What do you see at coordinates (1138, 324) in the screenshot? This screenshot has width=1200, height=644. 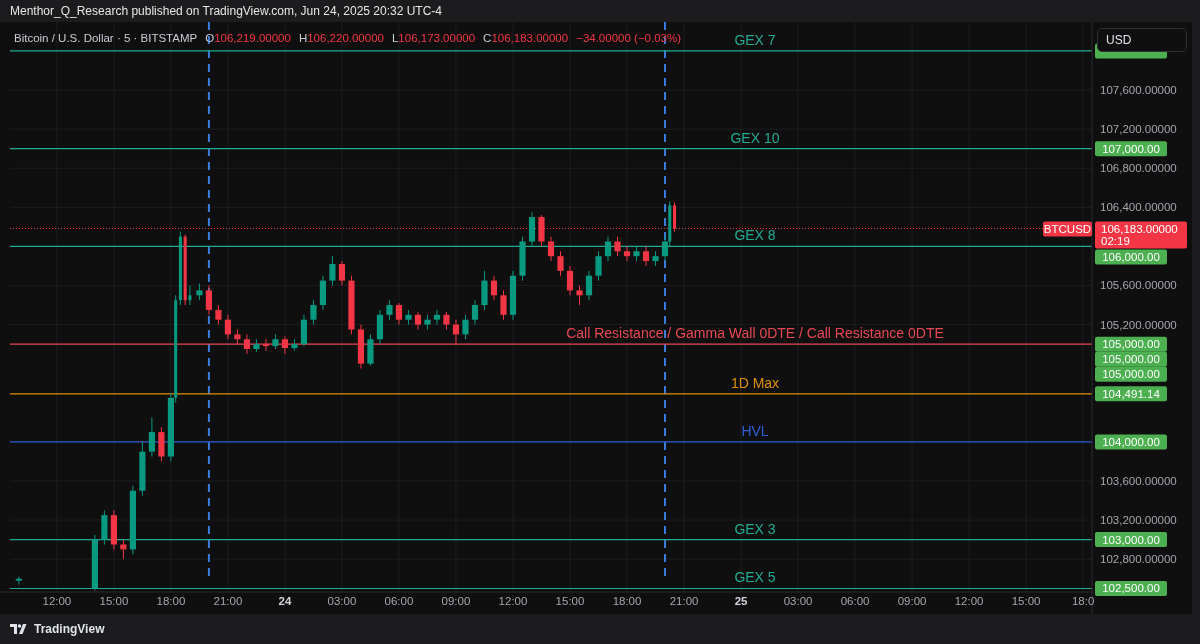 I see `price-axis-label: 105,200.00000` at bounding box center [1138, 324].